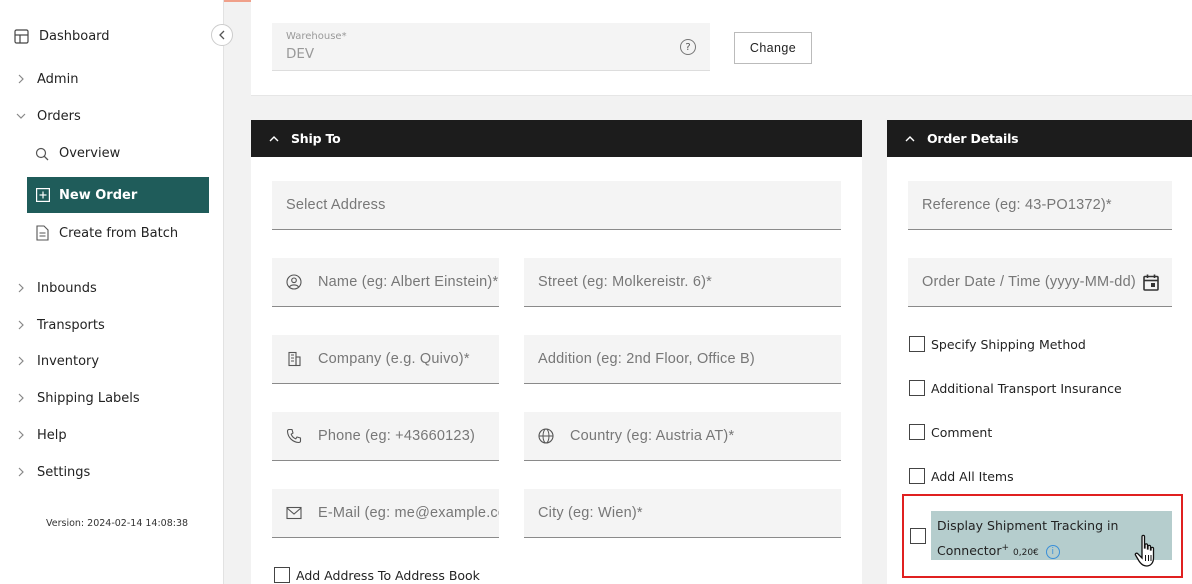 Image resolution: width=1192 pixels, height=584 pixels. Describe the element at coordinates (1028, 525) in the screenshot. I see `tracking-label-line1: Display Shipment Tracking in` at that location.